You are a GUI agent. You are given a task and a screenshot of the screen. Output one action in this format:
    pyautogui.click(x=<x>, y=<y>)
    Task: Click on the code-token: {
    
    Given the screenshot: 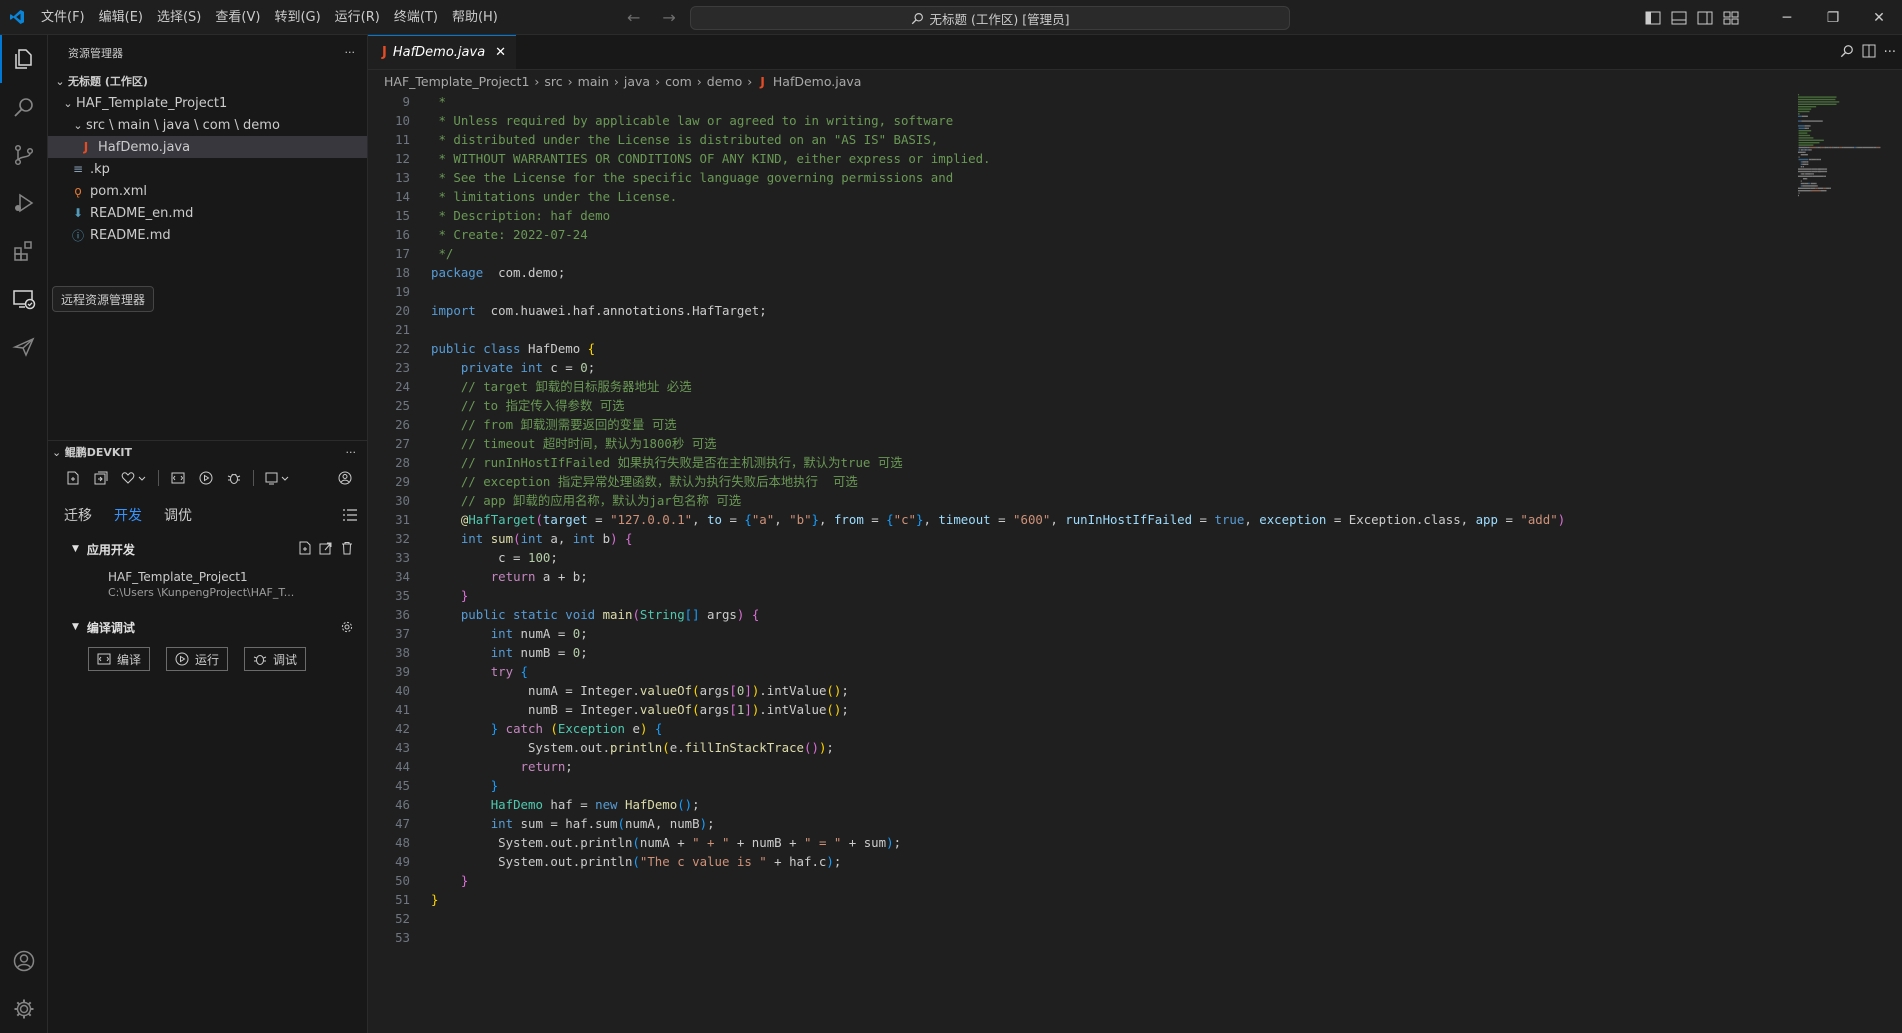 What is the action you would take?
    pyautogui.click(x=591, y=348)
    